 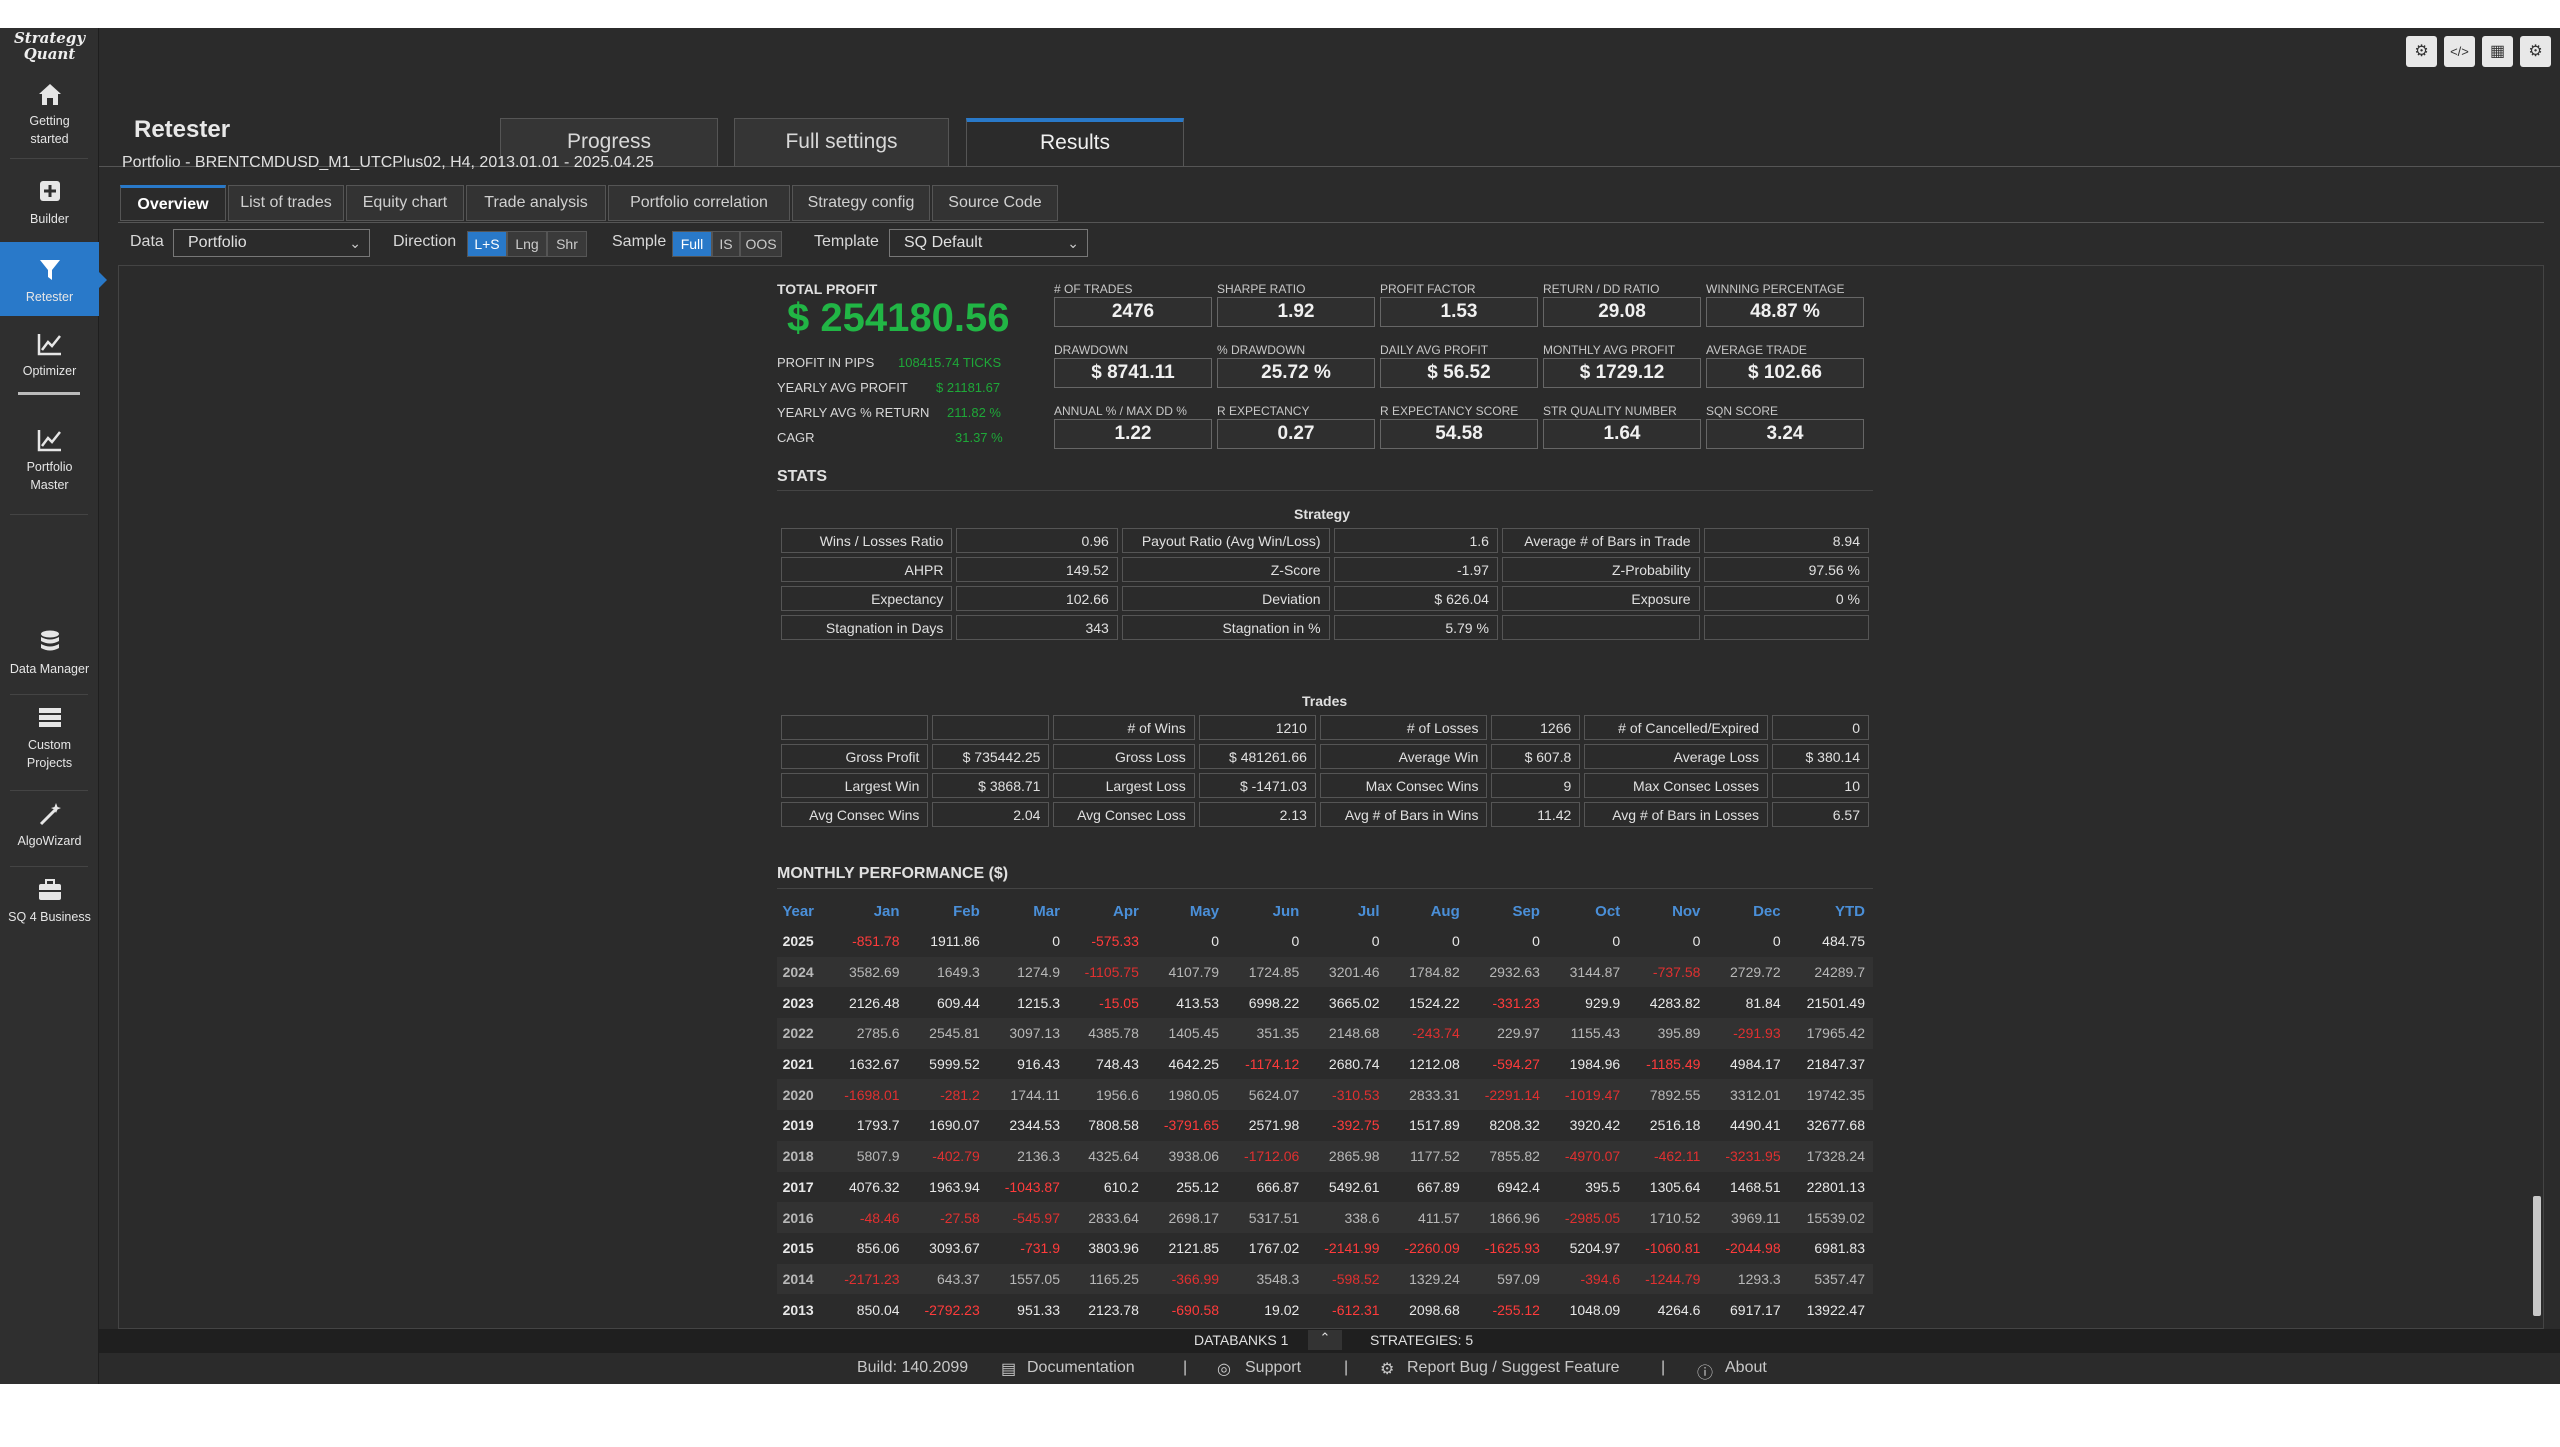 What do you see at coordinates (1107, 1279) in the screenshot?
I see `month-value-cell: 1165.25` at bounding box center [1107, 1279].